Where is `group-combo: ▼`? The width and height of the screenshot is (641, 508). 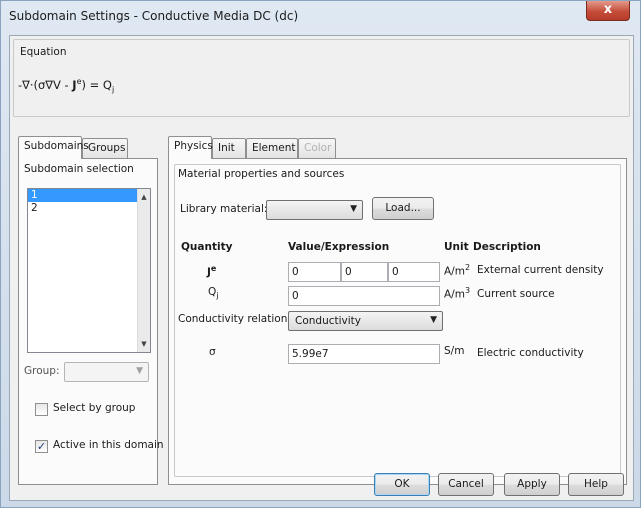 group-combo: ▼ is located at coordinates (106, 372).